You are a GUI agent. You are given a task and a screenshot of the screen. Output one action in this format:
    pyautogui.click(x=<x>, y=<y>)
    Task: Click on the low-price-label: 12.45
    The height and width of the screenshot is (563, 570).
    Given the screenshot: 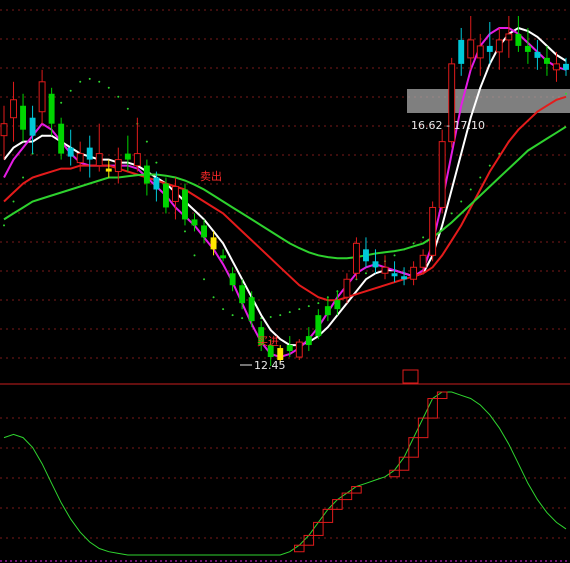 What is the action you would take?
    pyautogui.click(x=270, y=365)
    